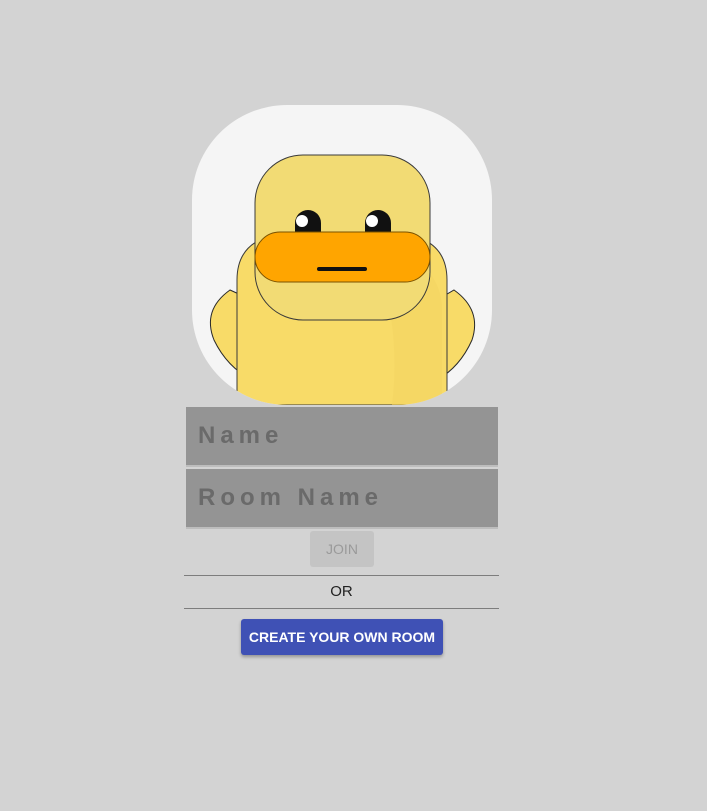  I want to click on or-divider-bottom, so click(341, 608).